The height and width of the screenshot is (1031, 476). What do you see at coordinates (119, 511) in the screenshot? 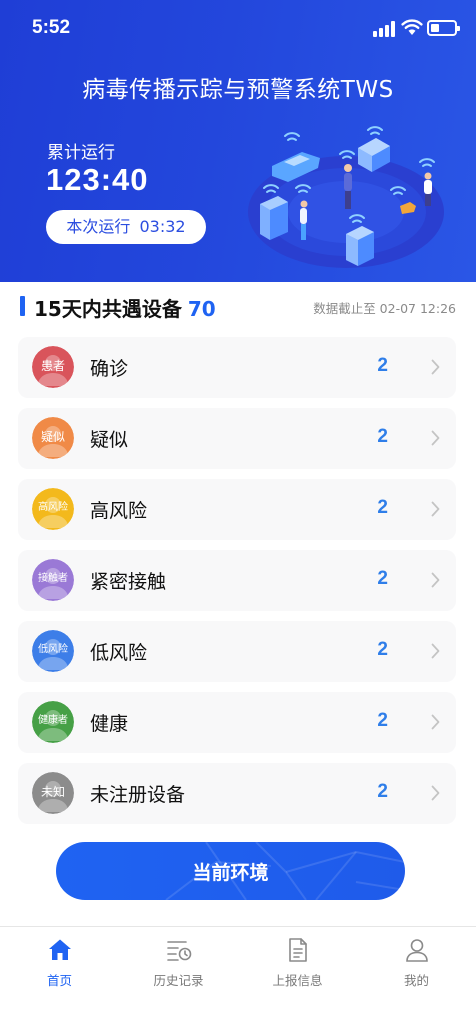
I see `category-label: 高风险` at bounding box center [119, 511].